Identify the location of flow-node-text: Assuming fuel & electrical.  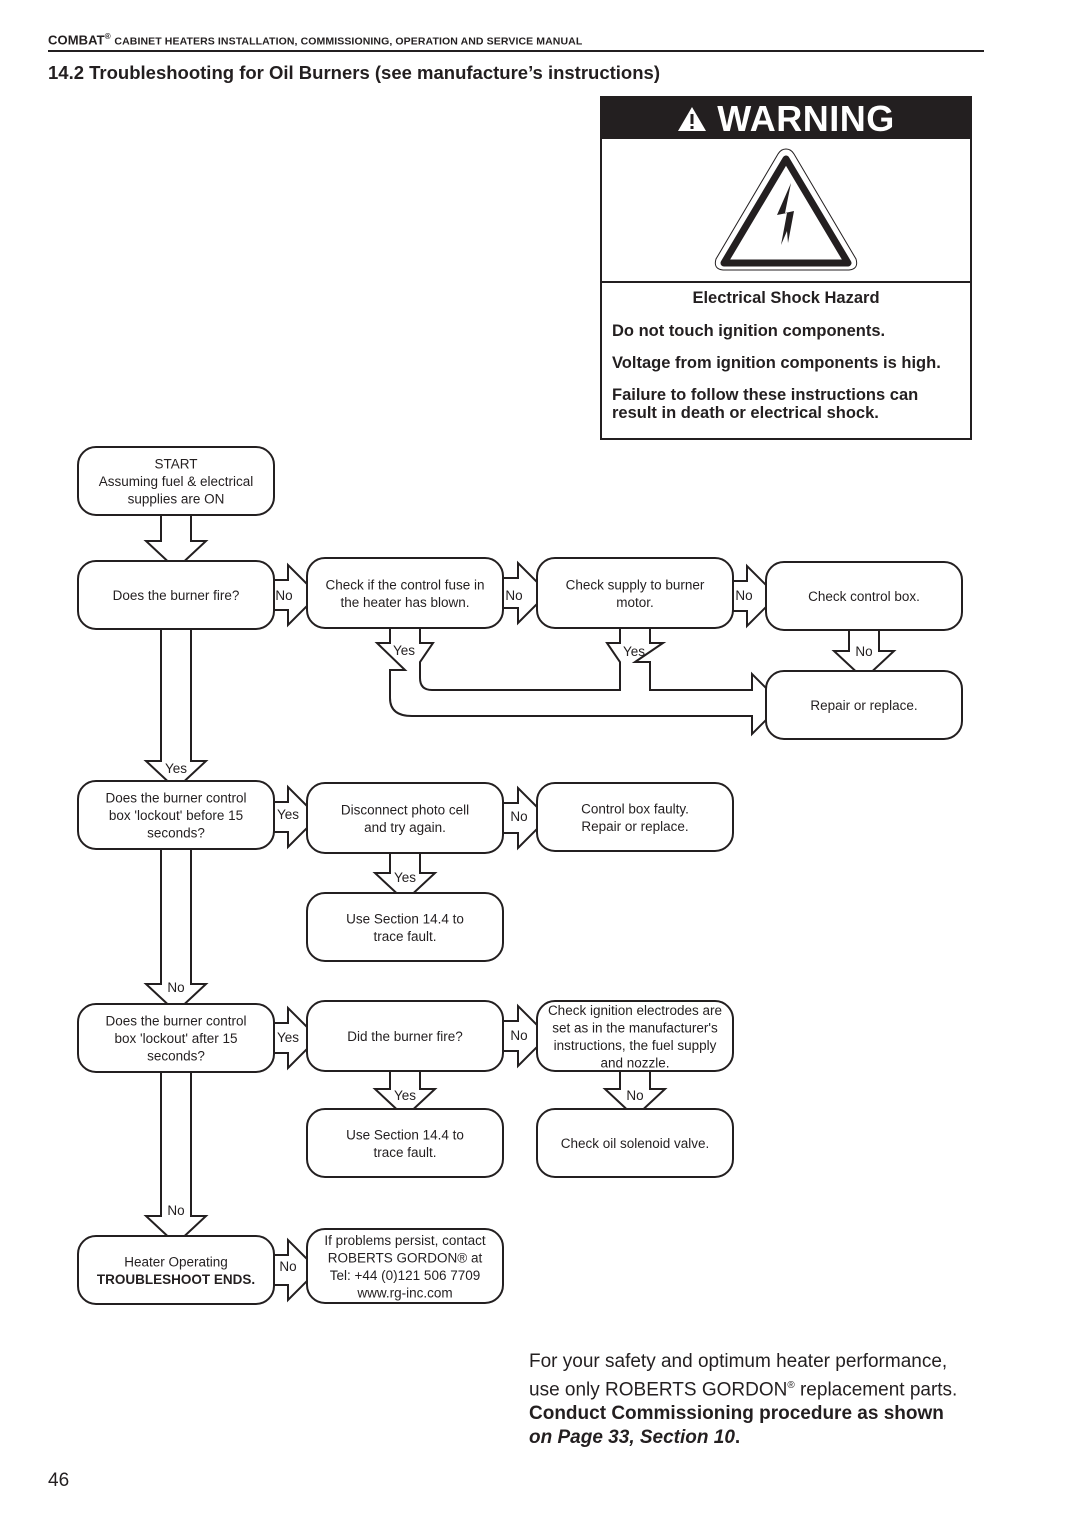
(176, 481).